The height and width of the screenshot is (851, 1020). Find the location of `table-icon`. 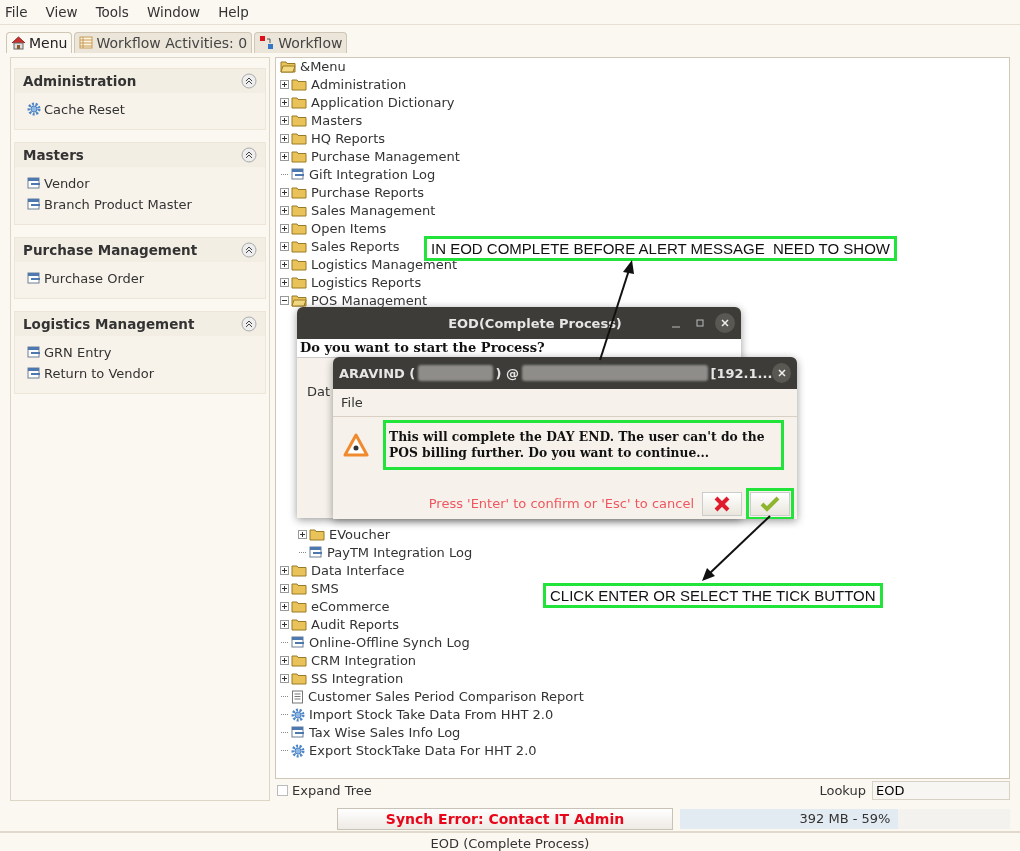

table-icon is located at coordinates (86, 43).